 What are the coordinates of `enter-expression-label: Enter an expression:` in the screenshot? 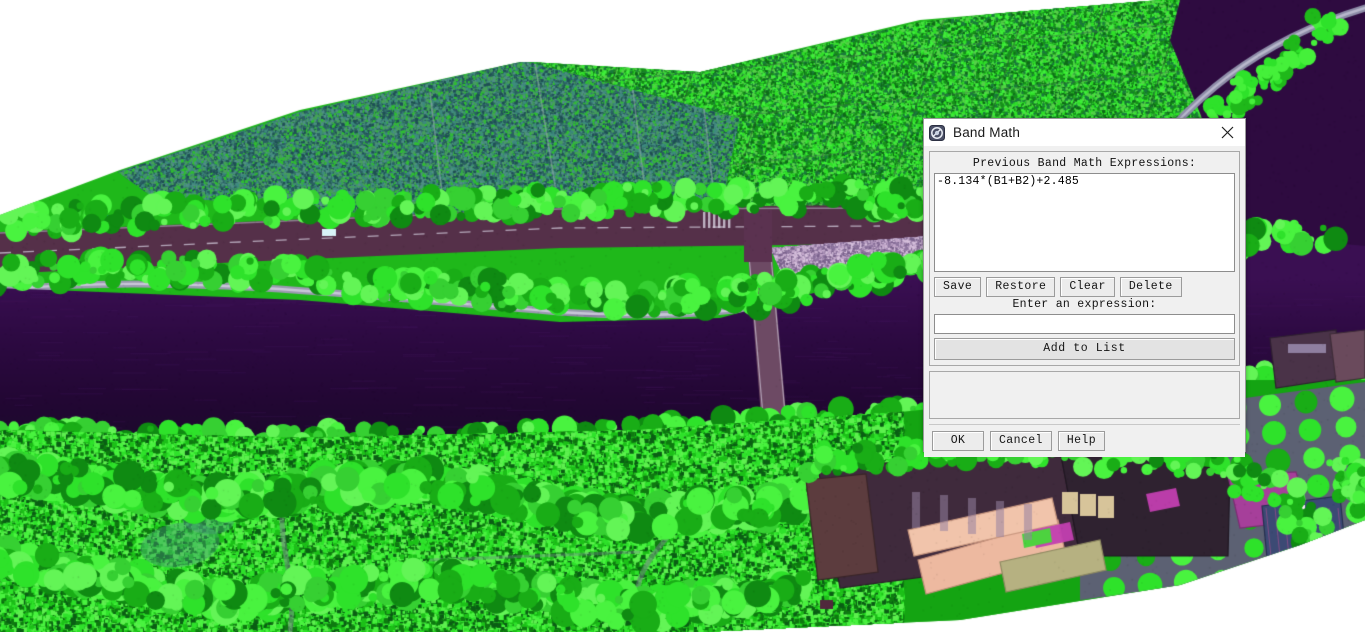 It's located at (1084, 304).